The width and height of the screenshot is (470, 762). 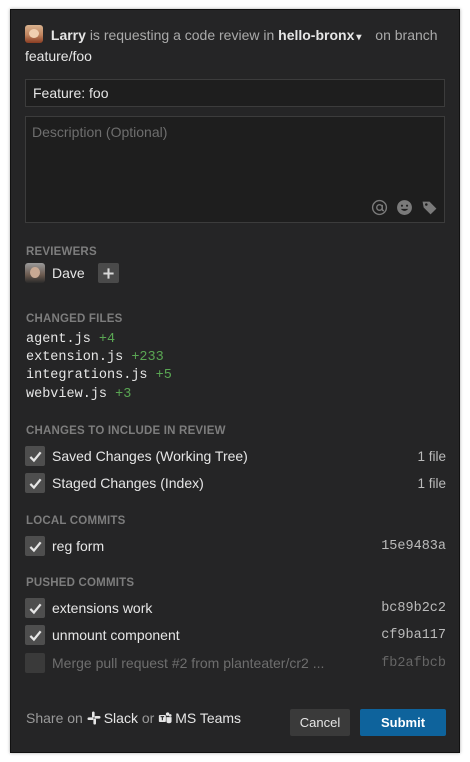 What do you see at coordinates (359, 37) in the screenshot?
I see `chevron-down-icon: ▾` at bounding box center [359, 37].